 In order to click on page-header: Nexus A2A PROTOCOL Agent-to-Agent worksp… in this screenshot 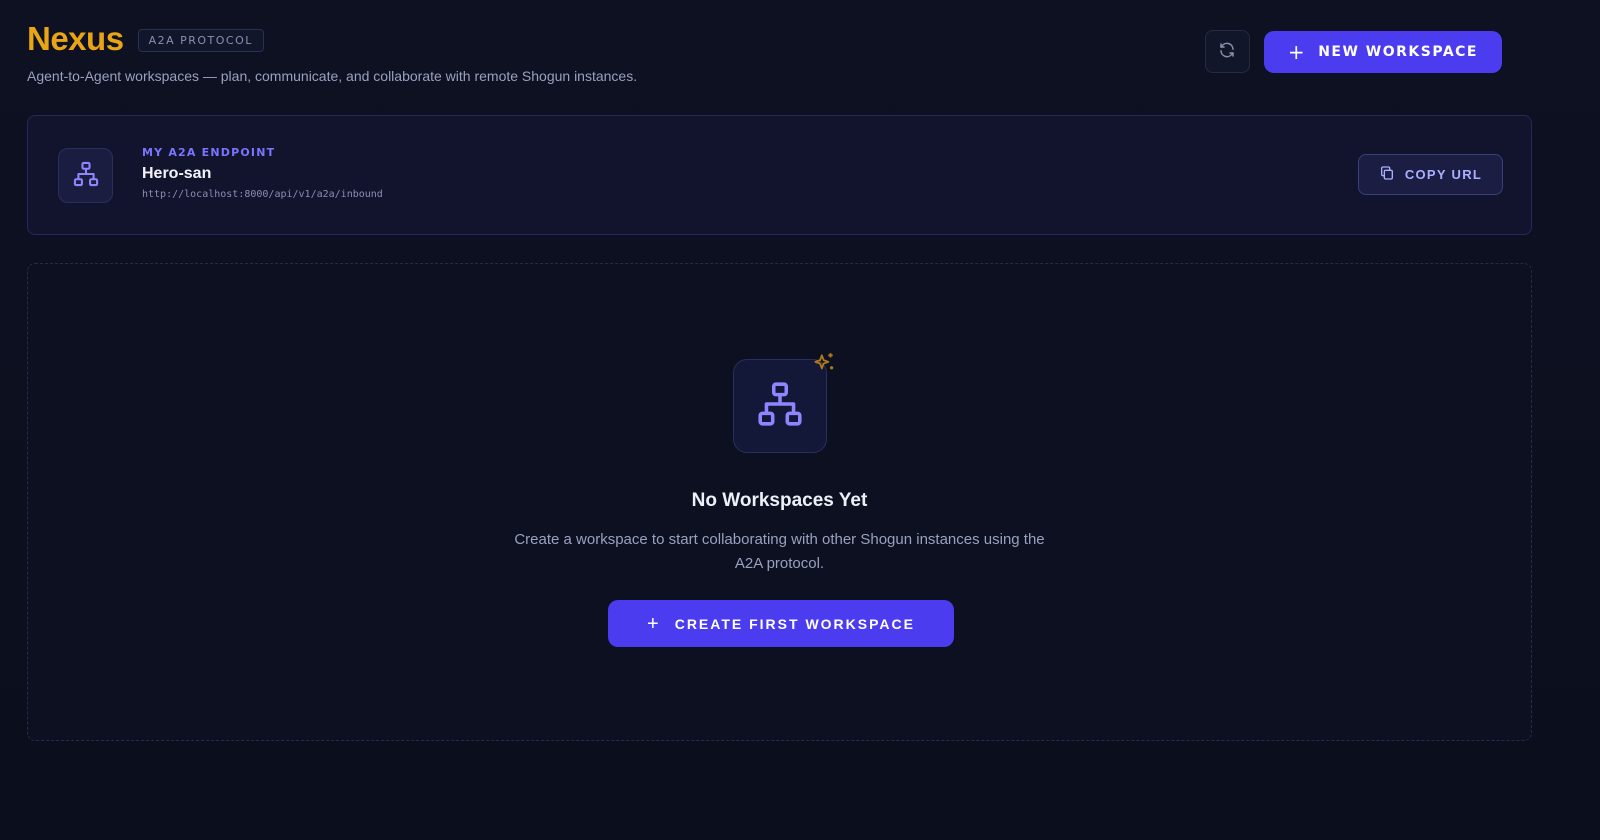, I will do `click(764, 55)`.